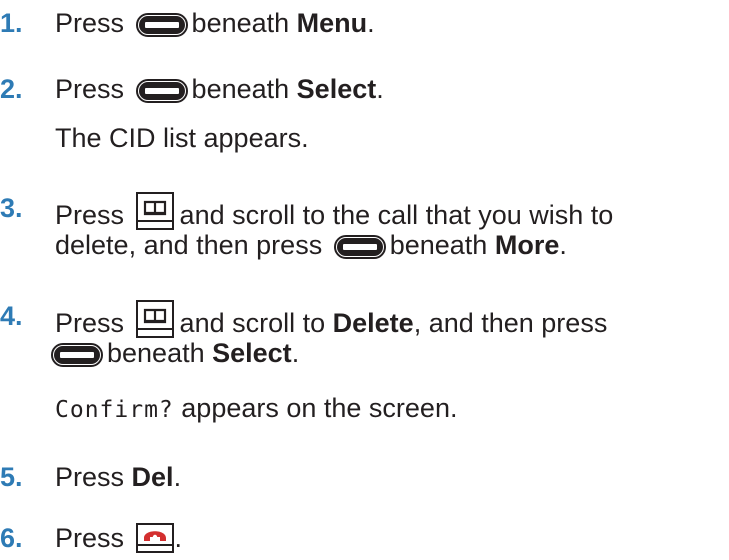 Image resolution: width=729 pixels, height=560 pixels. What do you see at coordinates (396, 215) in the screenshot?
I see `step-text: and scroll to the call that you wish to` at bounding box center [396, 215].